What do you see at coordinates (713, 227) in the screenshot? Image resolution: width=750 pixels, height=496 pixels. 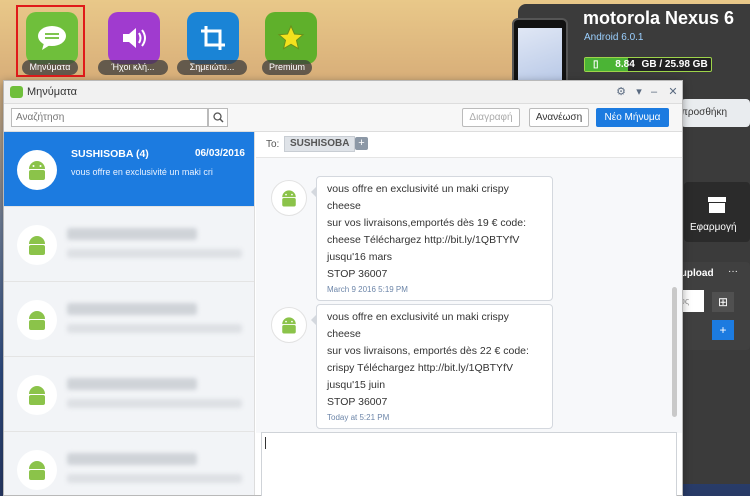 I see `app-tile-label: Εφαρμογή` at bounding box center [713, 227].